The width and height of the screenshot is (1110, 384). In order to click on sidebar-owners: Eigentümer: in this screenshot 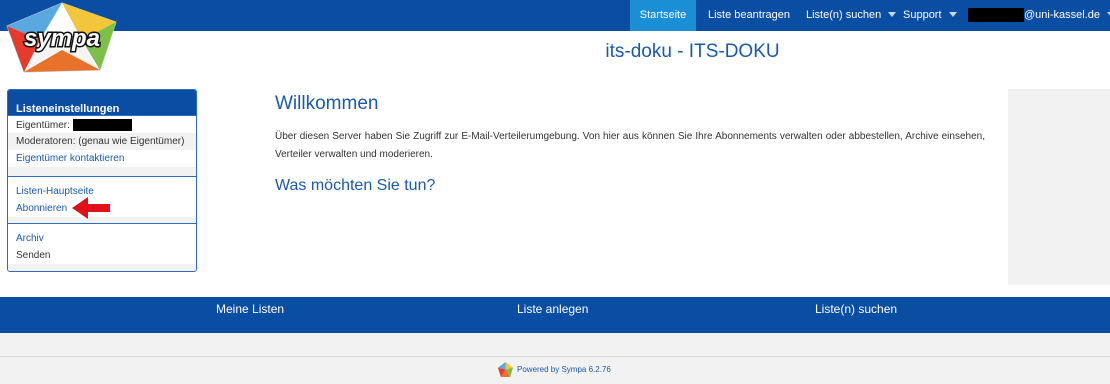, I will do `click(102, 124)`.